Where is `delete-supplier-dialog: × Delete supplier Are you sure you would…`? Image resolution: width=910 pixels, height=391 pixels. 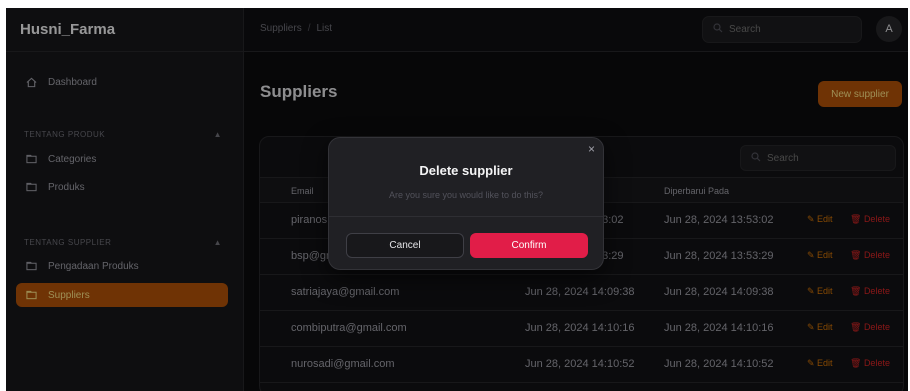 delete-supplier-dialog: × Delete supplier Are you sure you would… is located at coordinates (466, 203).